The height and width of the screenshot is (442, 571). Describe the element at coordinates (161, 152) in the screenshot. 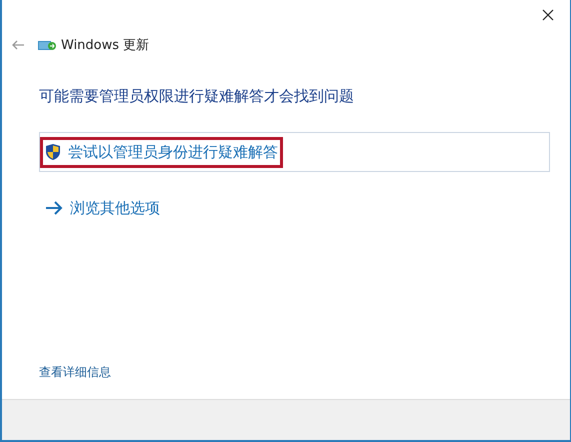

I see `option-link: 尝试以管理员身份进行疑难解答` at that location.